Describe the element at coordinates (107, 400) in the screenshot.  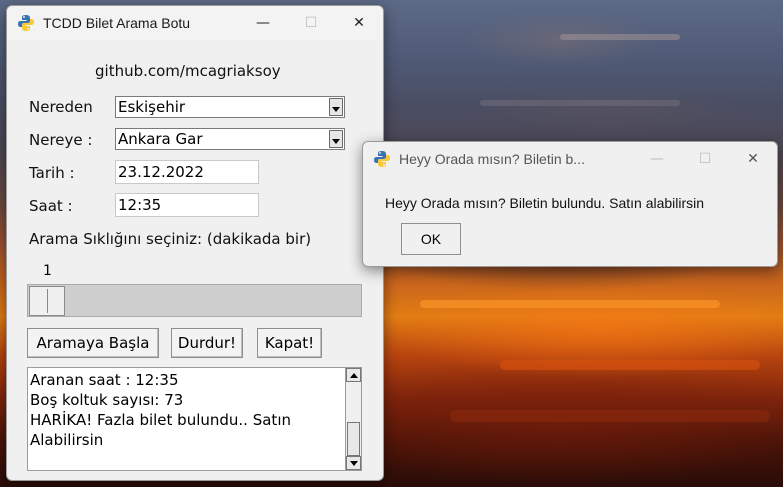
I see `log-line: Boş koltuk sayısı: 73` at that location.